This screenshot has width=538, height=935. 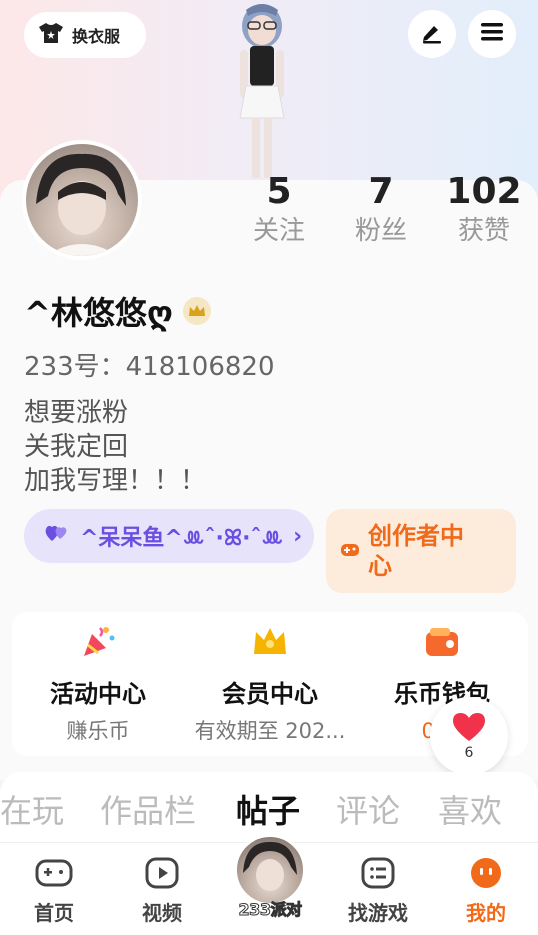 I want to click on gamepad-nav-icon, so click(x=54, y=875).